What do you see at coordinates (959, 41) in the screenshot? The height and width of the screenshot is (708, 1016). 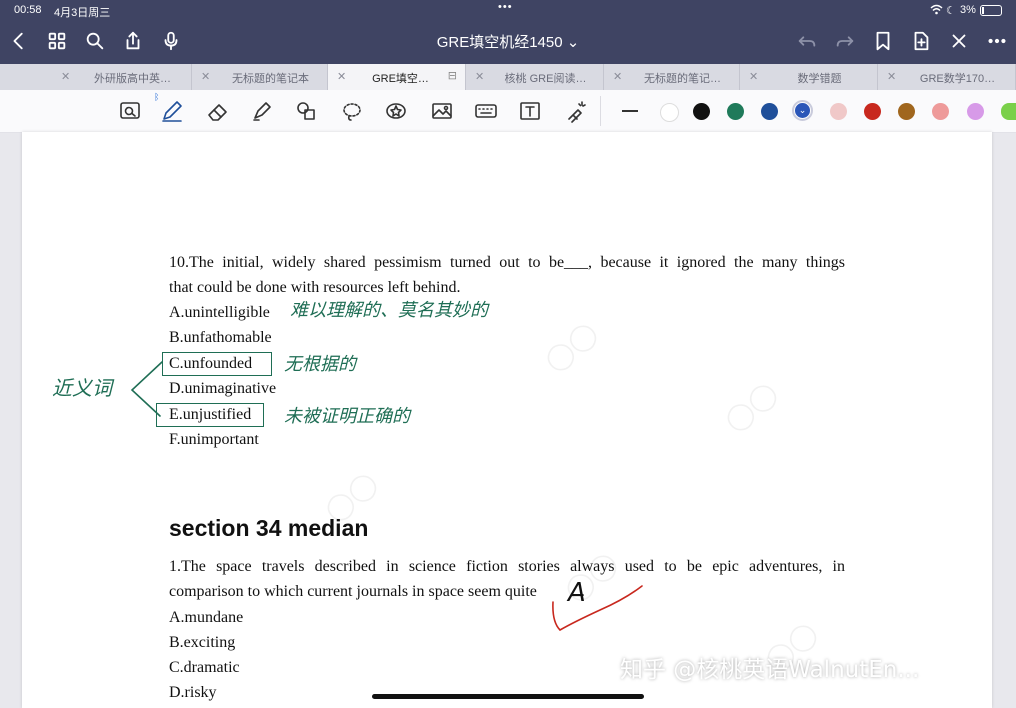 I see `close-icon` at bounding box center [959, 41].